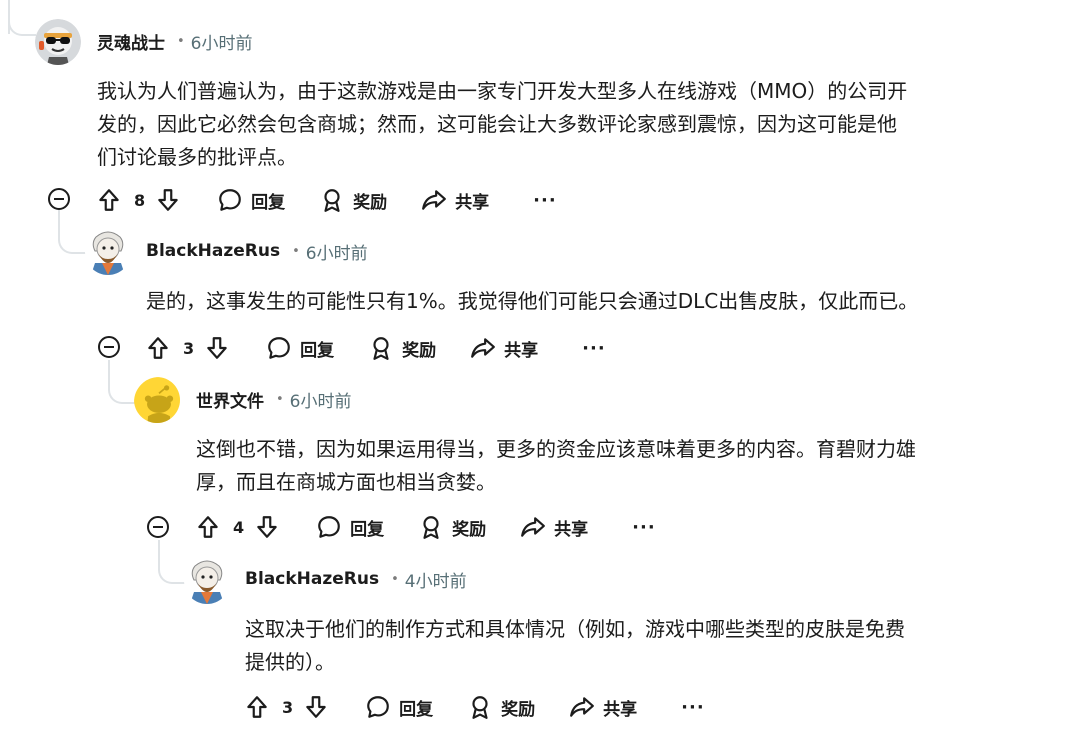  I want to click on comment-body-line: 这取决于他们的制作方式和具体情况（例如，游戏中哪些类型的皮肤是免费, so click(575, 629).